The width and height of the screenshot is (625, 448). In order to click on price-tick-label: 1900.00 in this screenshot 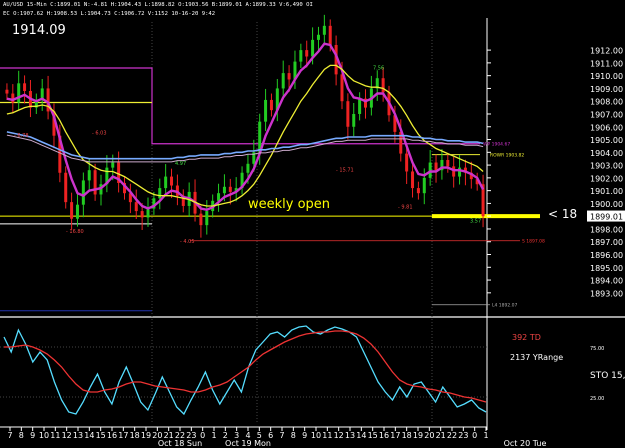, I will do `click(606, 204)`.